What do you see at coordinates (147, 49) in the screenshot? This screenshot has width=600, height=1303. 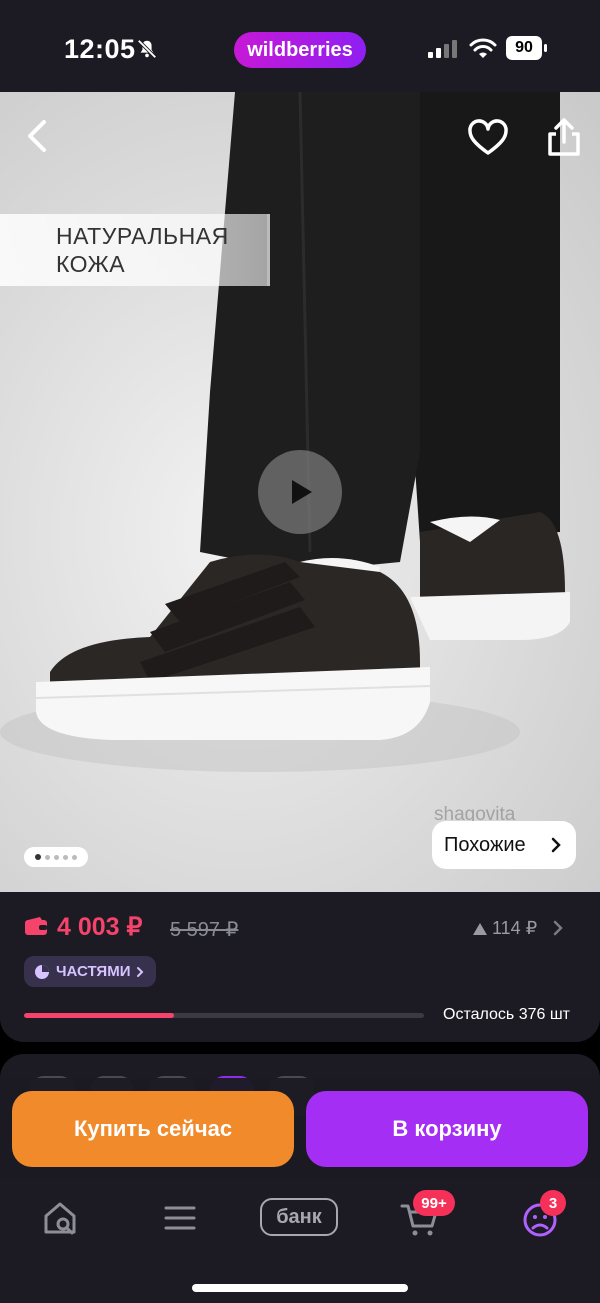 I see `bell-muted-icon` at bounding box center [147, 49].